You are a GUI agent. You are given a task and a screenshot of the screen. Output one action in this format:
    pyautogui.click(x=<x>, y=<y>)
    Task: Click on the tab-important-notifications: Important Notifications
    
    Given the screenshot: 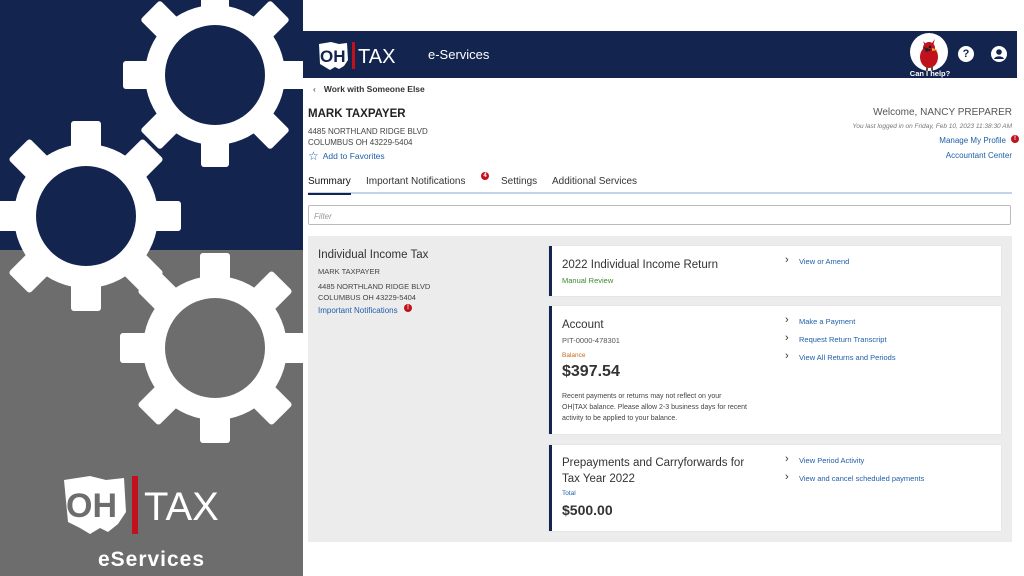 What is the action you would take?
    pyautogui.click(x=416, y=184)
    